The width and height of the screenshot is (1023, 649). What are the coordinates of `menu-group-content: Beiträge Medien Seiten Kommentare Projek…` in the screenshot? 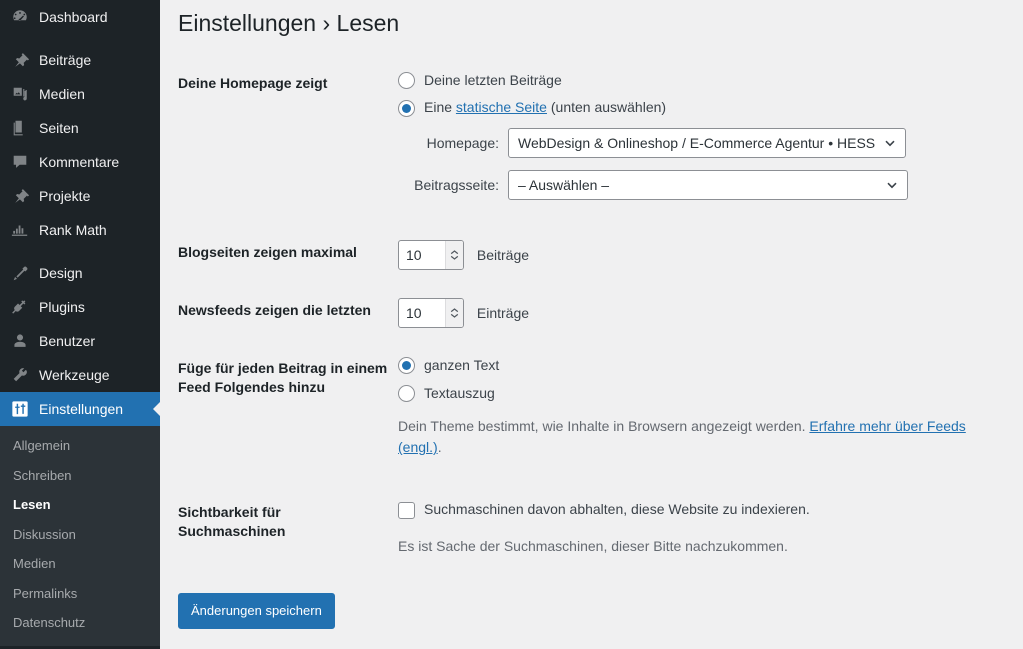 It's located at (80, 145).